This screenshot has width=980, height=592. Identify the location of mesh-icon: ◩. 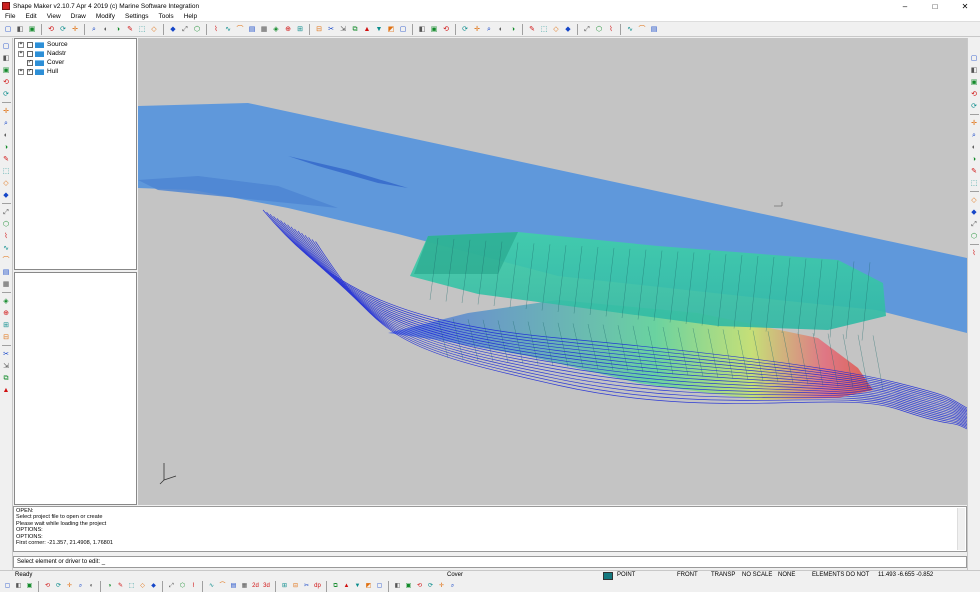
(391, 30).